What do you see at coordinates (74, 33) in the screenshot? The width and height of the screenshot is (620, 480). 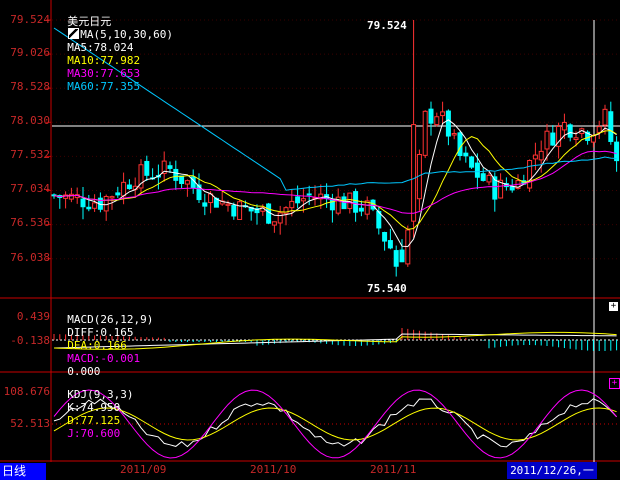 I see `chart-type-icon` at bounding box center [74, 33].